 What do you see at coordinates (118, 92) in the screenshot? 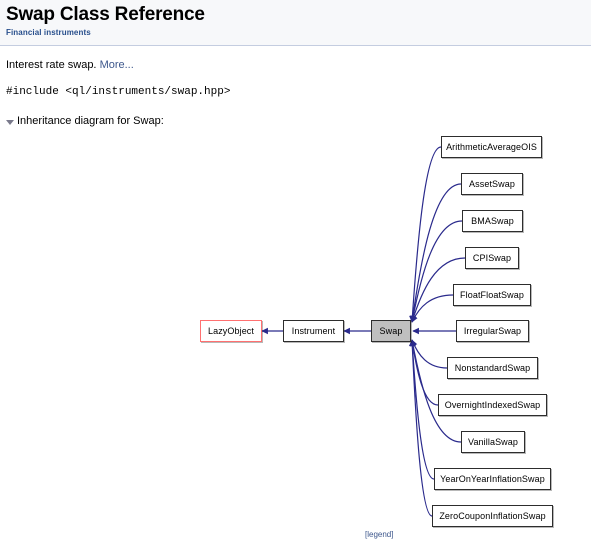
I see `include-statement: #include <ql/instruments/swap.hpp>` at bounding box center [118, 92].